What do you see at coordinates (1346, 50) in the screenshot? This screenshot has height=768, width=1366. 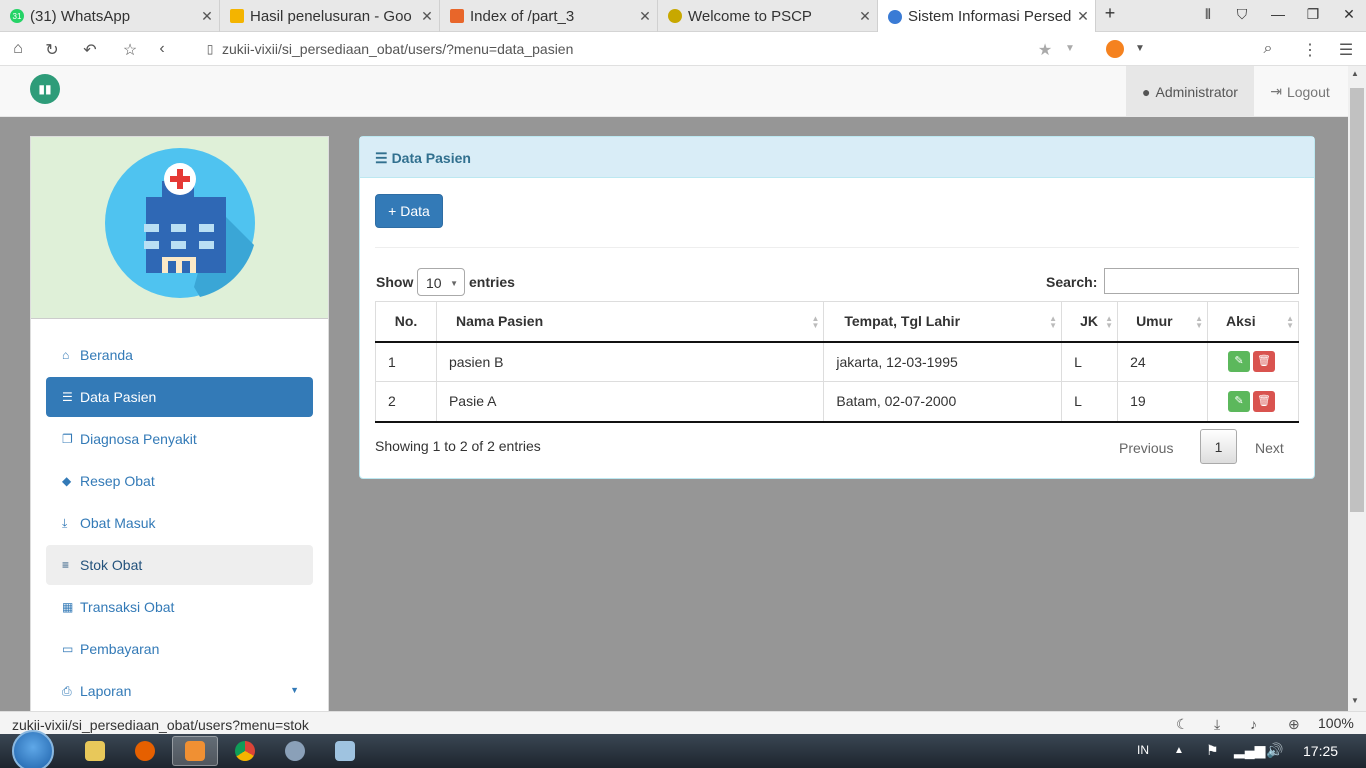 I see `menu-icon: ☰` at bounding box center [1346, 50].